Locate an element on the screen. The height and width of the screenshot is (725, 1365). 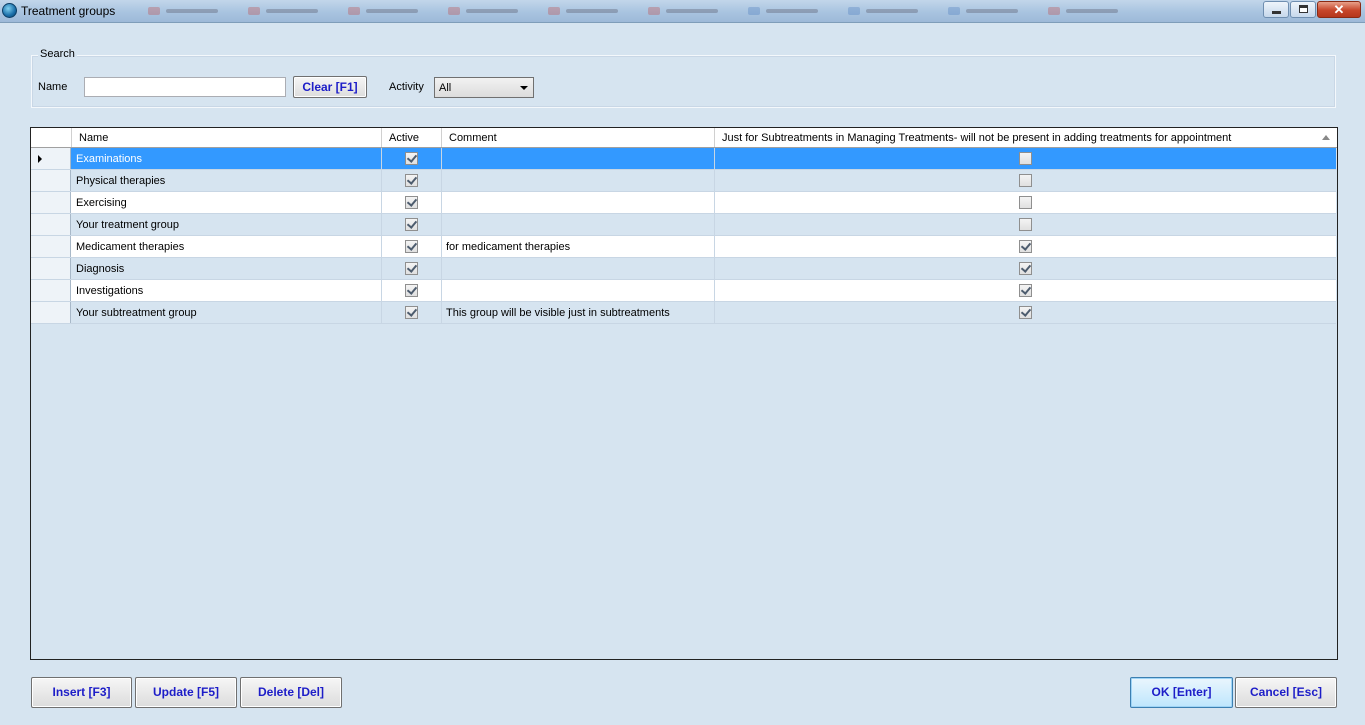
name-search-input is located at coordinates (185, 87).